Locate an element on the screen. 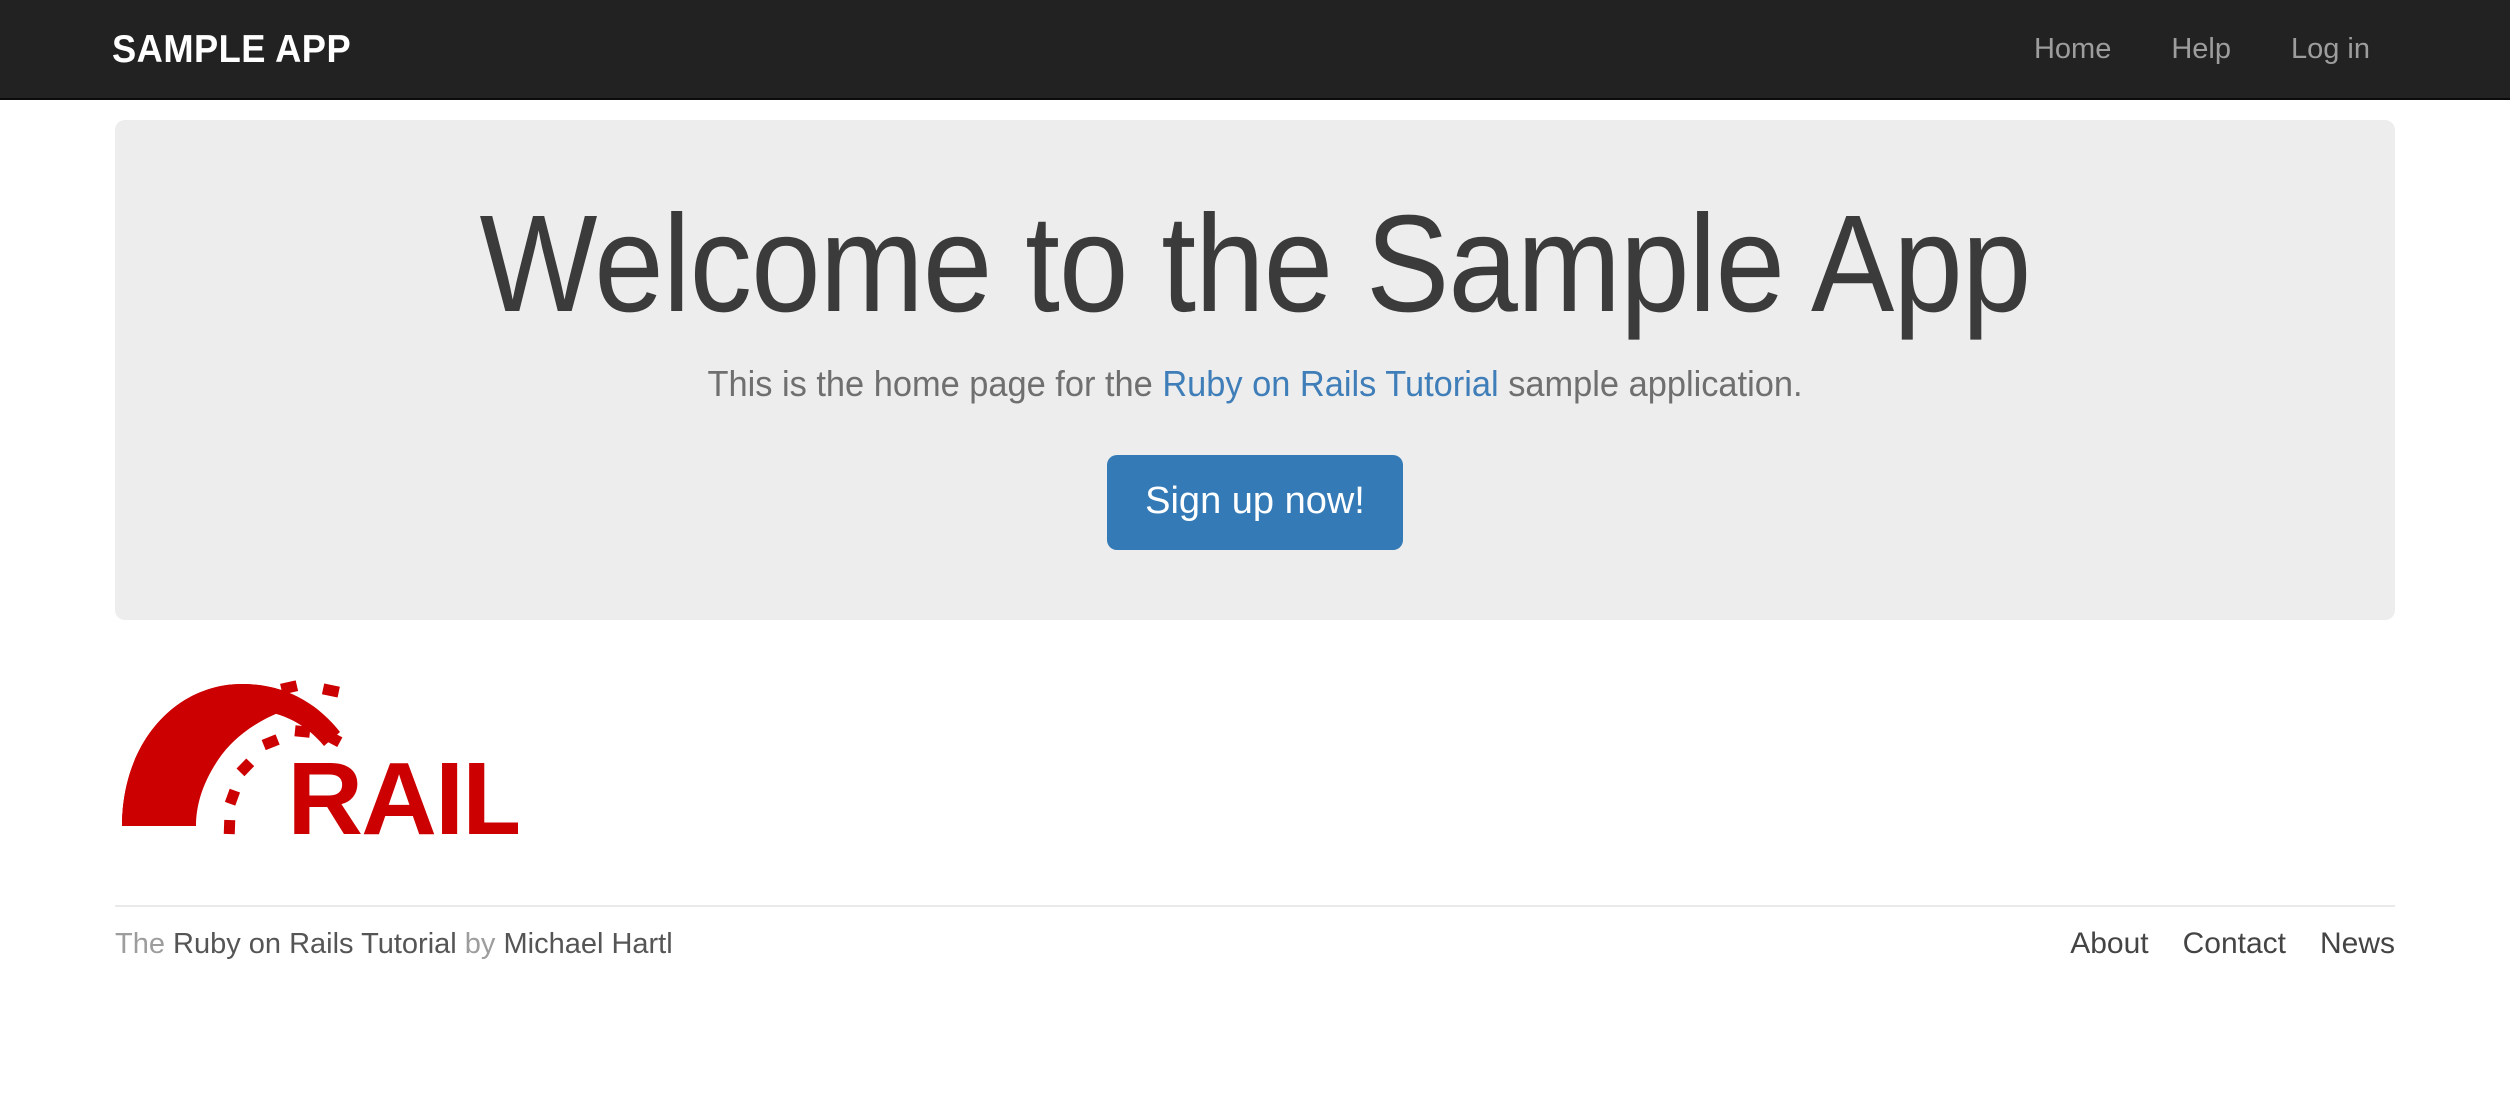 The width and height of the screenshot is (2510, 1110). footer-nav-news: News is located at coordinates (2349, 943).